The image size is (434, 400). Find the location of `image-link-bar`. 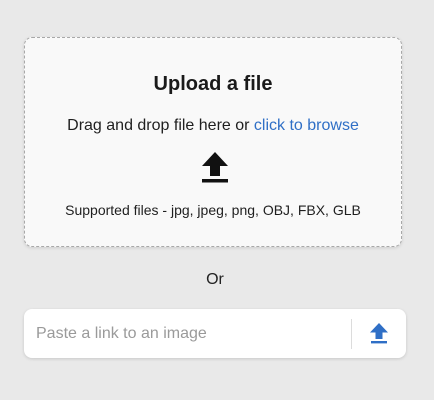

image-link-bar is located at coordinates (215, 333).